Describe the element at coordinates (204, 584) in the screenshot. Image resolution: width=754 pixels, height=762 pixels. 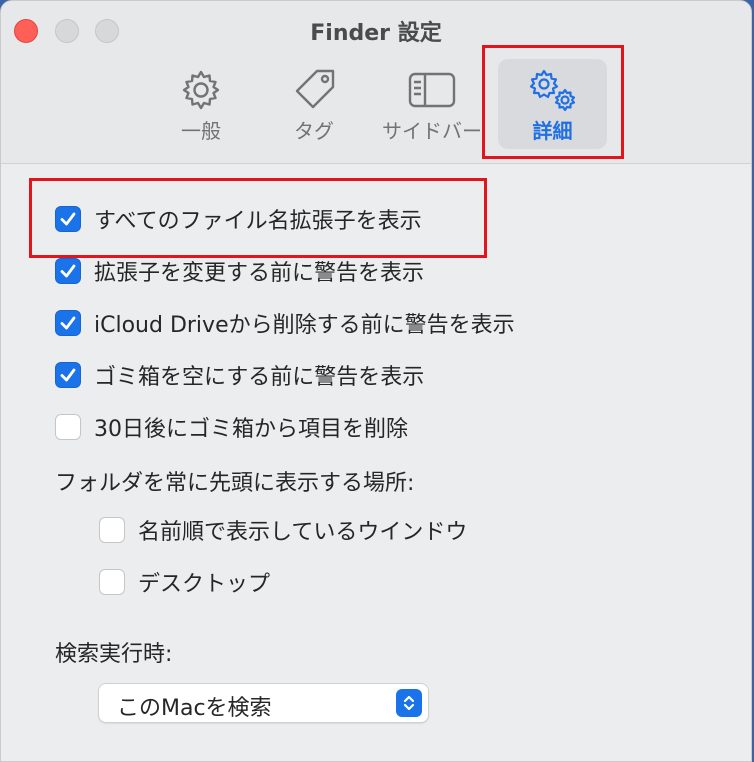
I see `option-label: デスクトップ` at that location.